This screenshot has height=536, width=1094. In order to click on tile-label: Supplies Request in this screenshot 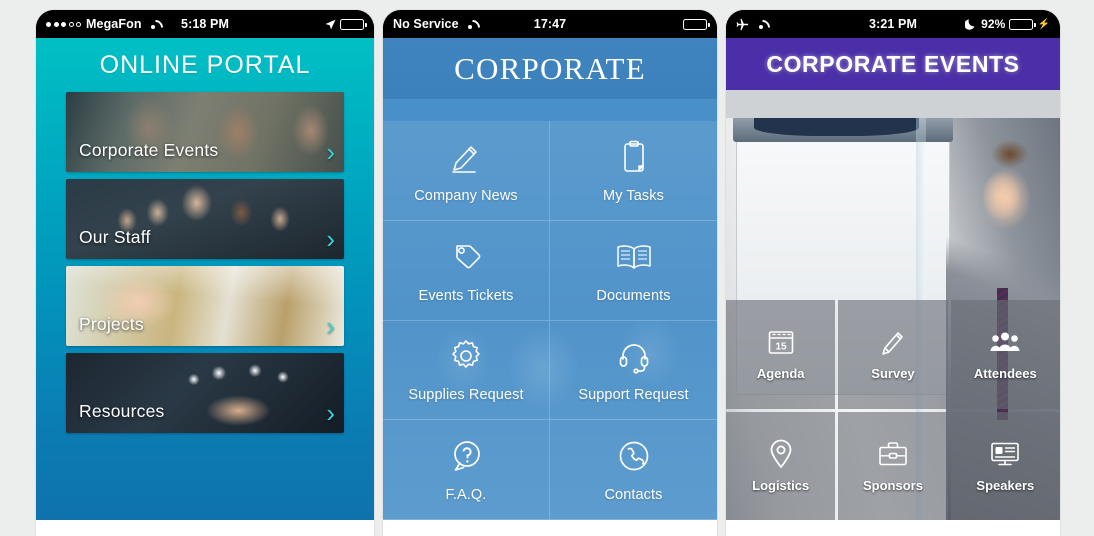, I will do `click(466, 395)`.